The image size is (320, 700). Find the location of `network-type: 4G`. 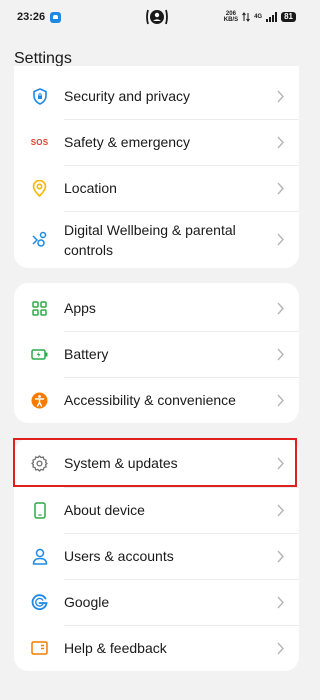

network-type: 4G is located at coordinates (258, 17).